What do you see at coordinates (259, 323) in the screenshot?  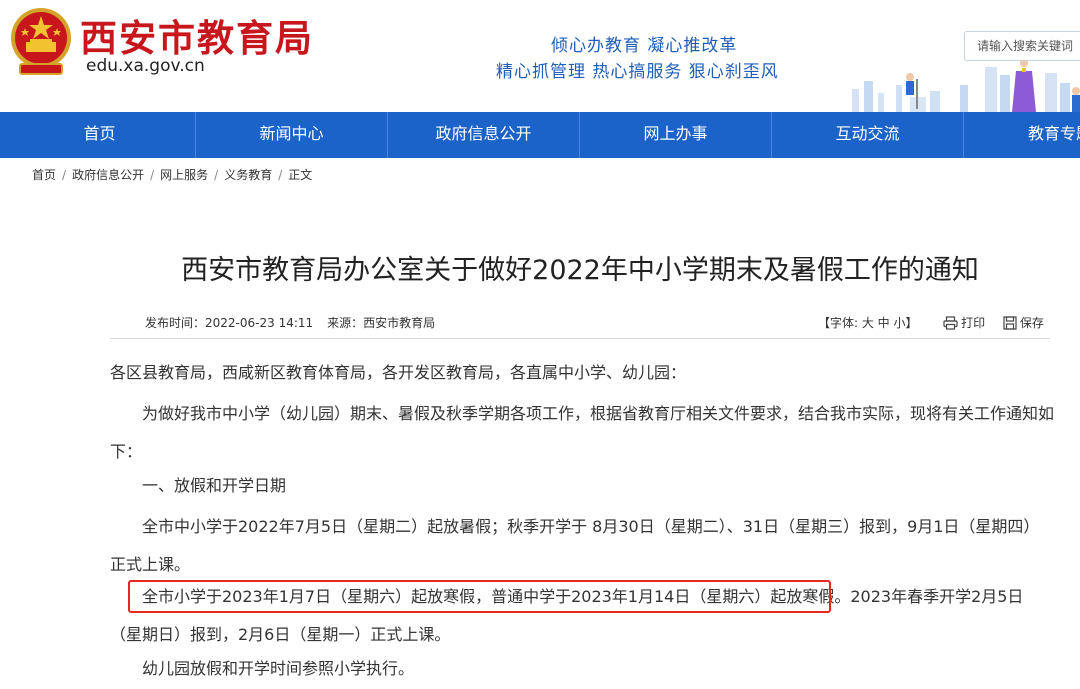 I see `publish-time: 2022-06-23 14:11` at bounding box center [259, 323].